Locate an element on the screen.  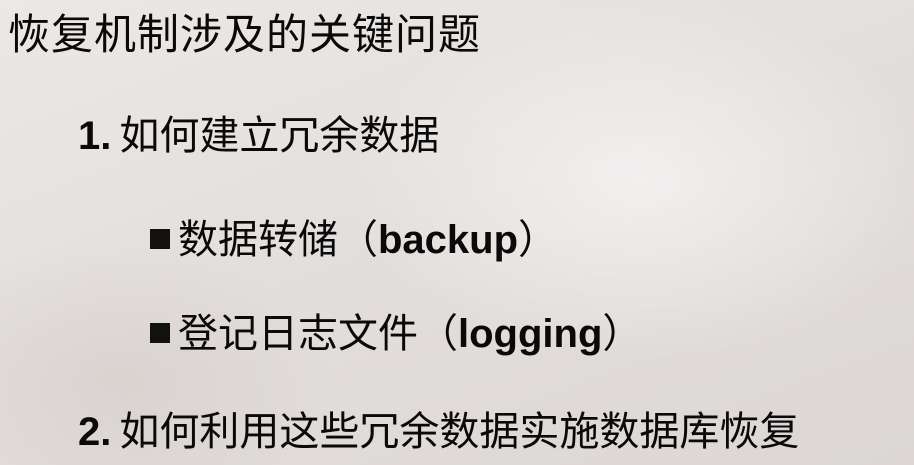
sub-item-backup-cn: 数据转储 is located at coordinates (258, 240).